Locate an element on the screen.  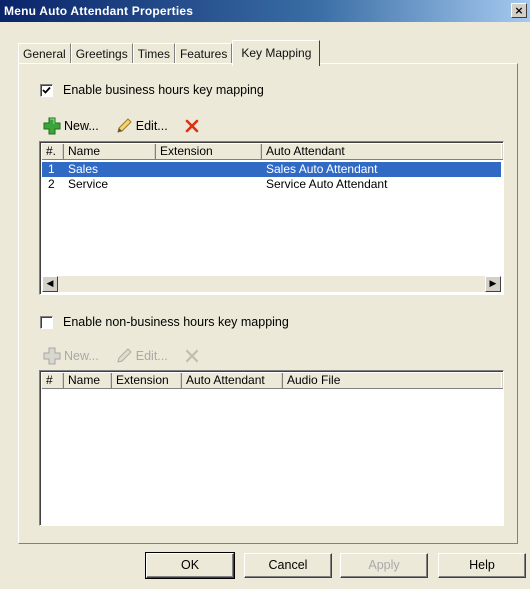
business-hours-checkbox is located at coordinates (46, 90).